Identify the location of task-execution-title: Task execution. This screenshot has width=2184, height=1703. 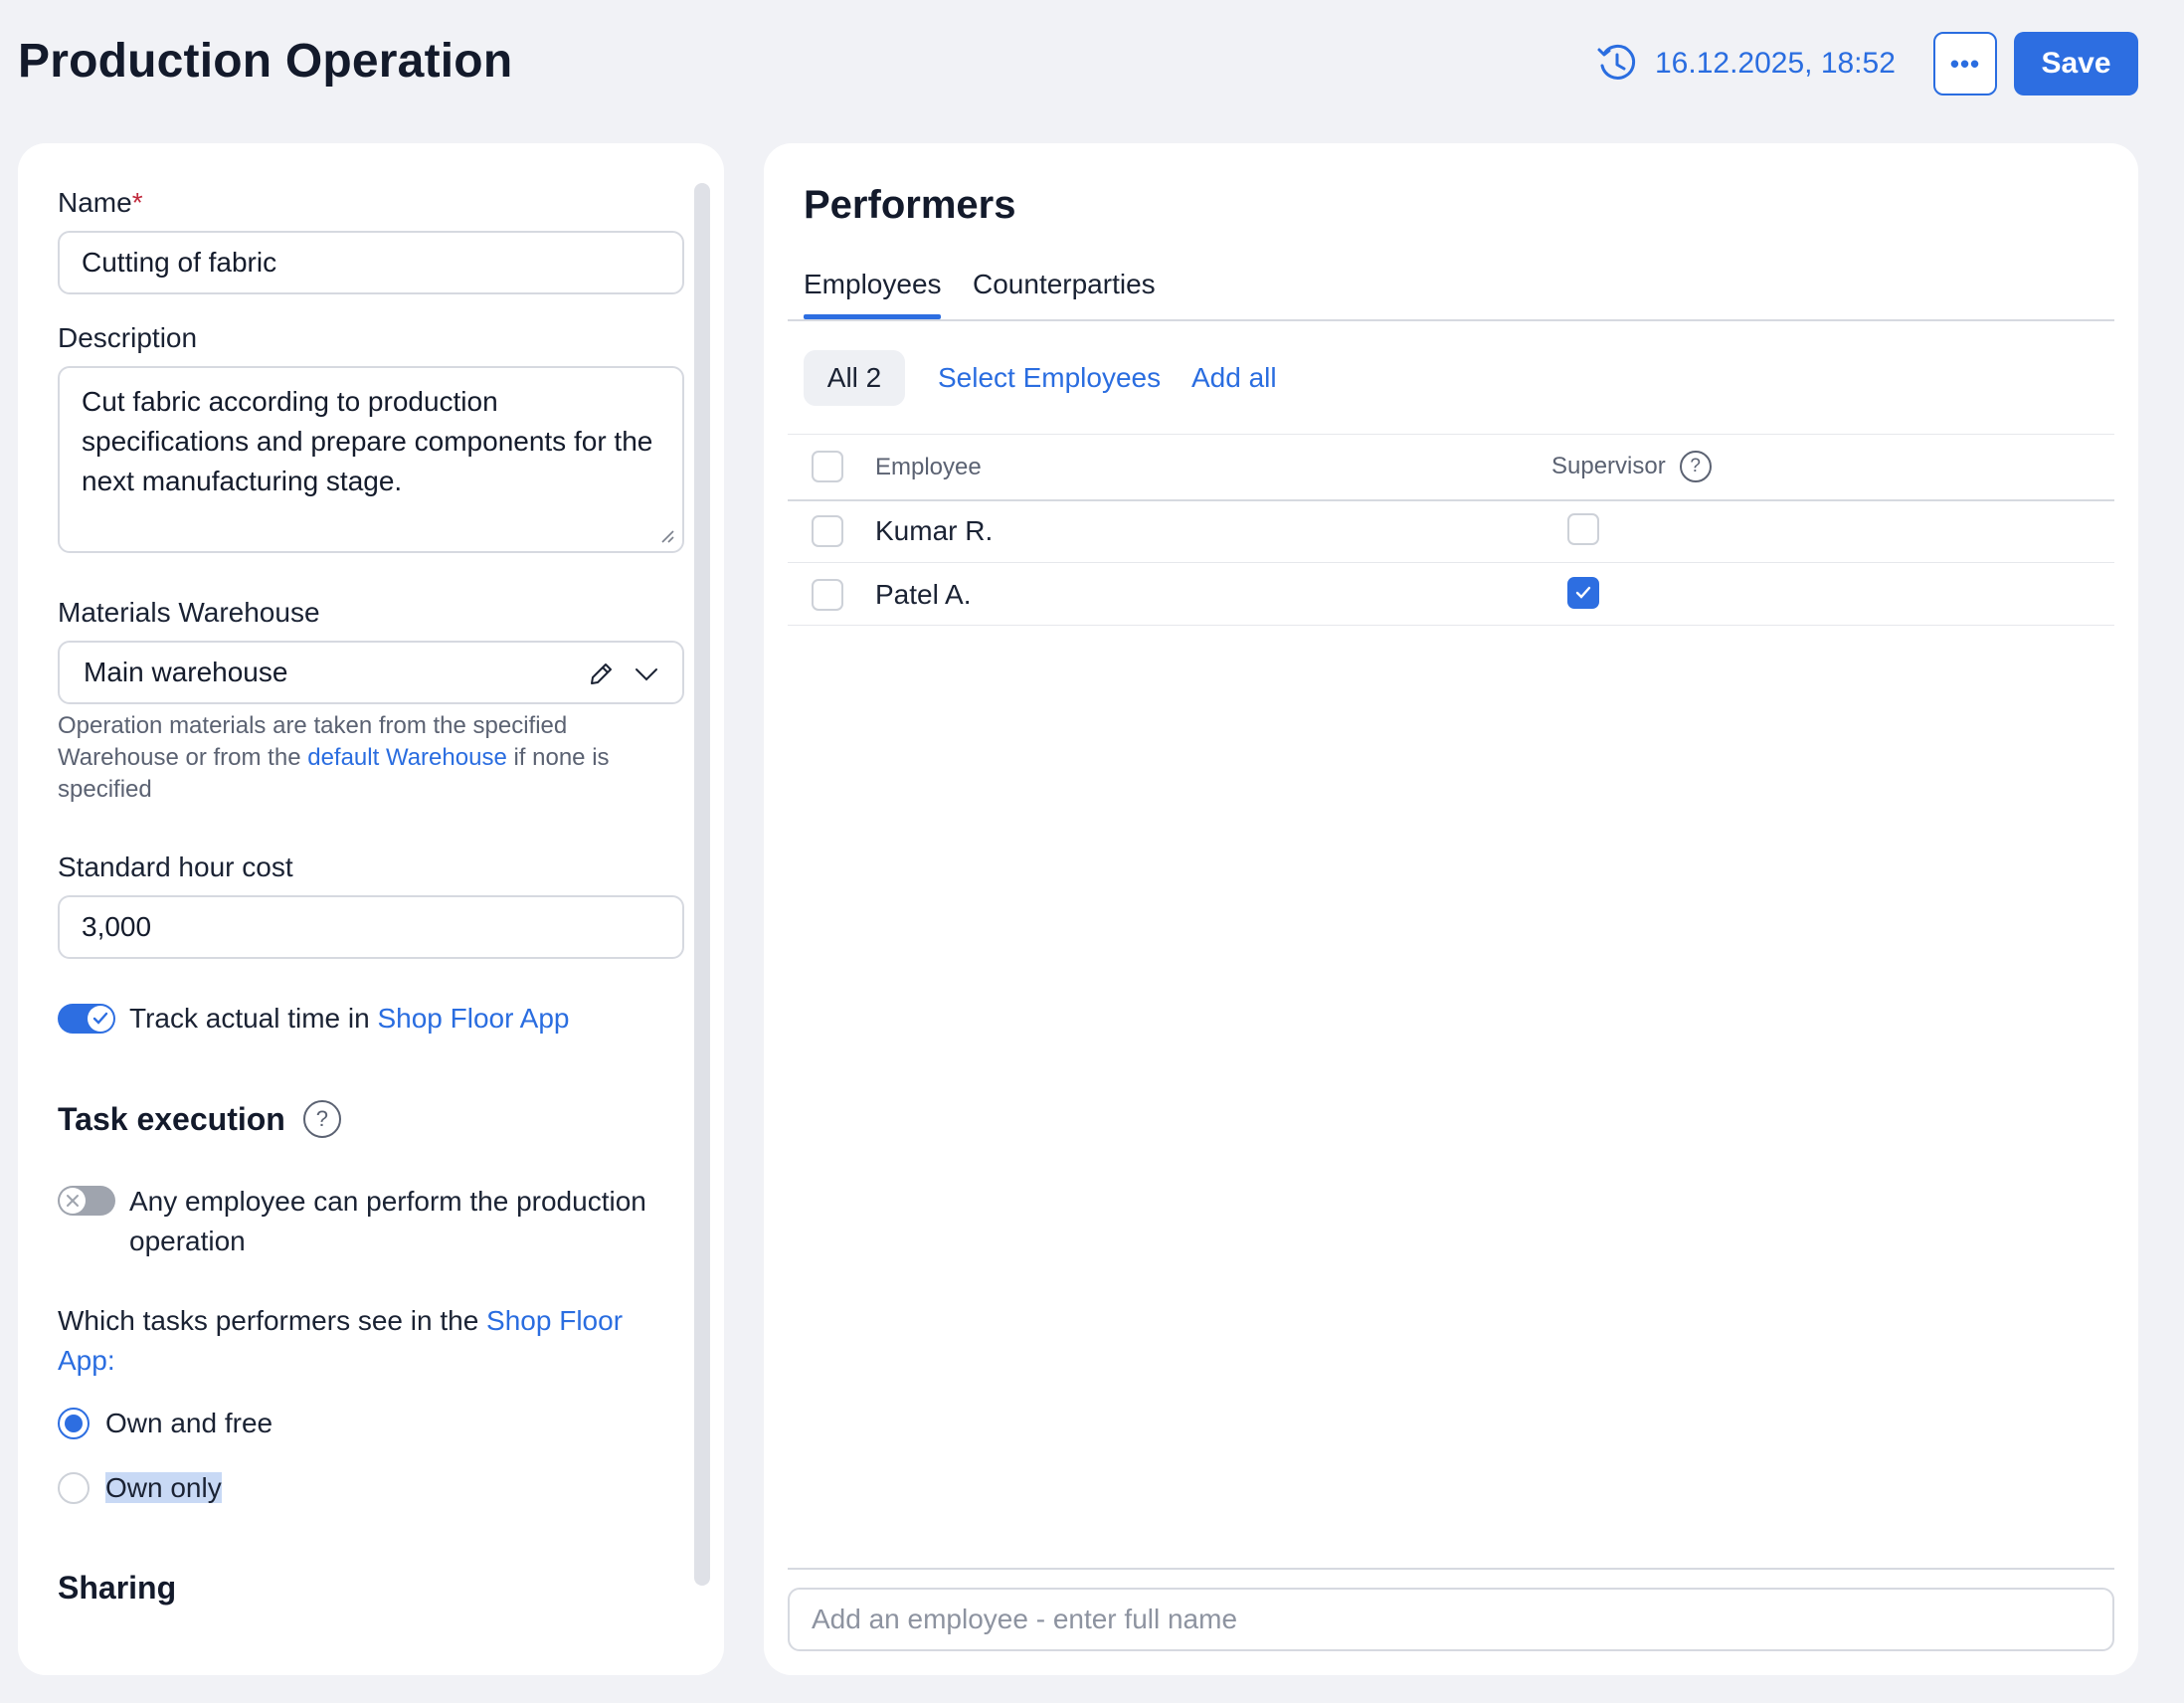
(171, 1118).